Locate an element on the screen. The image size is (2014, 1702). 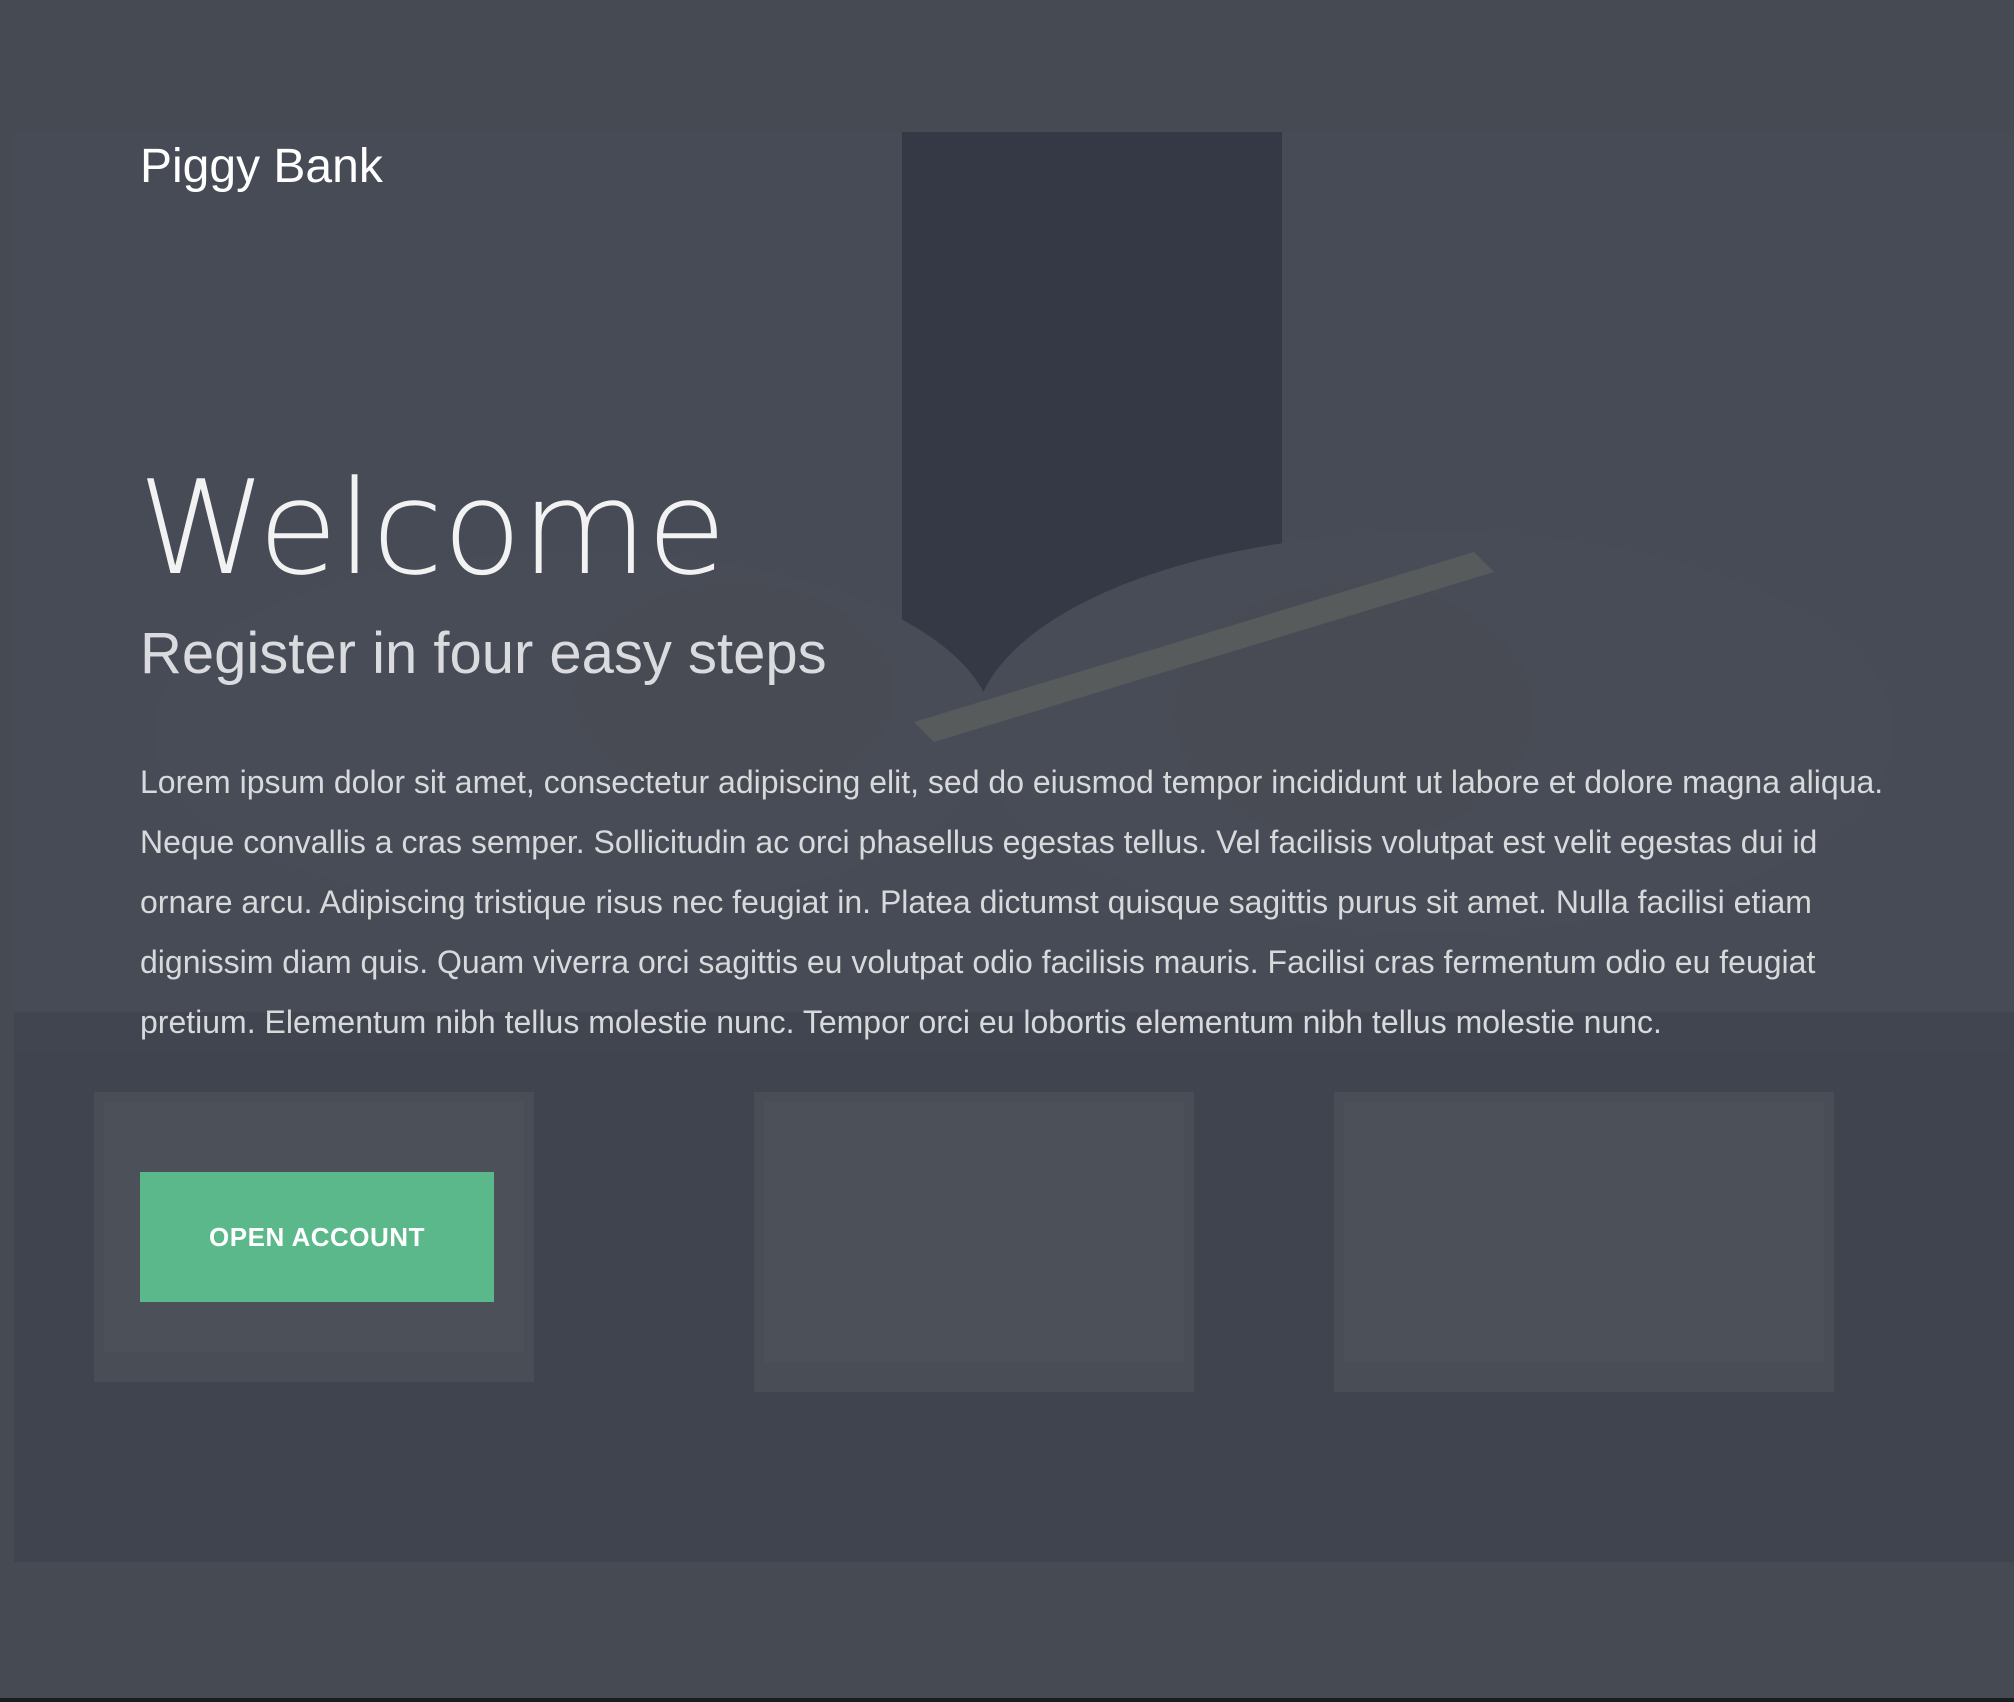
open-account-button: OPEN ACCOUNT is located at coordinates (317, 1237).